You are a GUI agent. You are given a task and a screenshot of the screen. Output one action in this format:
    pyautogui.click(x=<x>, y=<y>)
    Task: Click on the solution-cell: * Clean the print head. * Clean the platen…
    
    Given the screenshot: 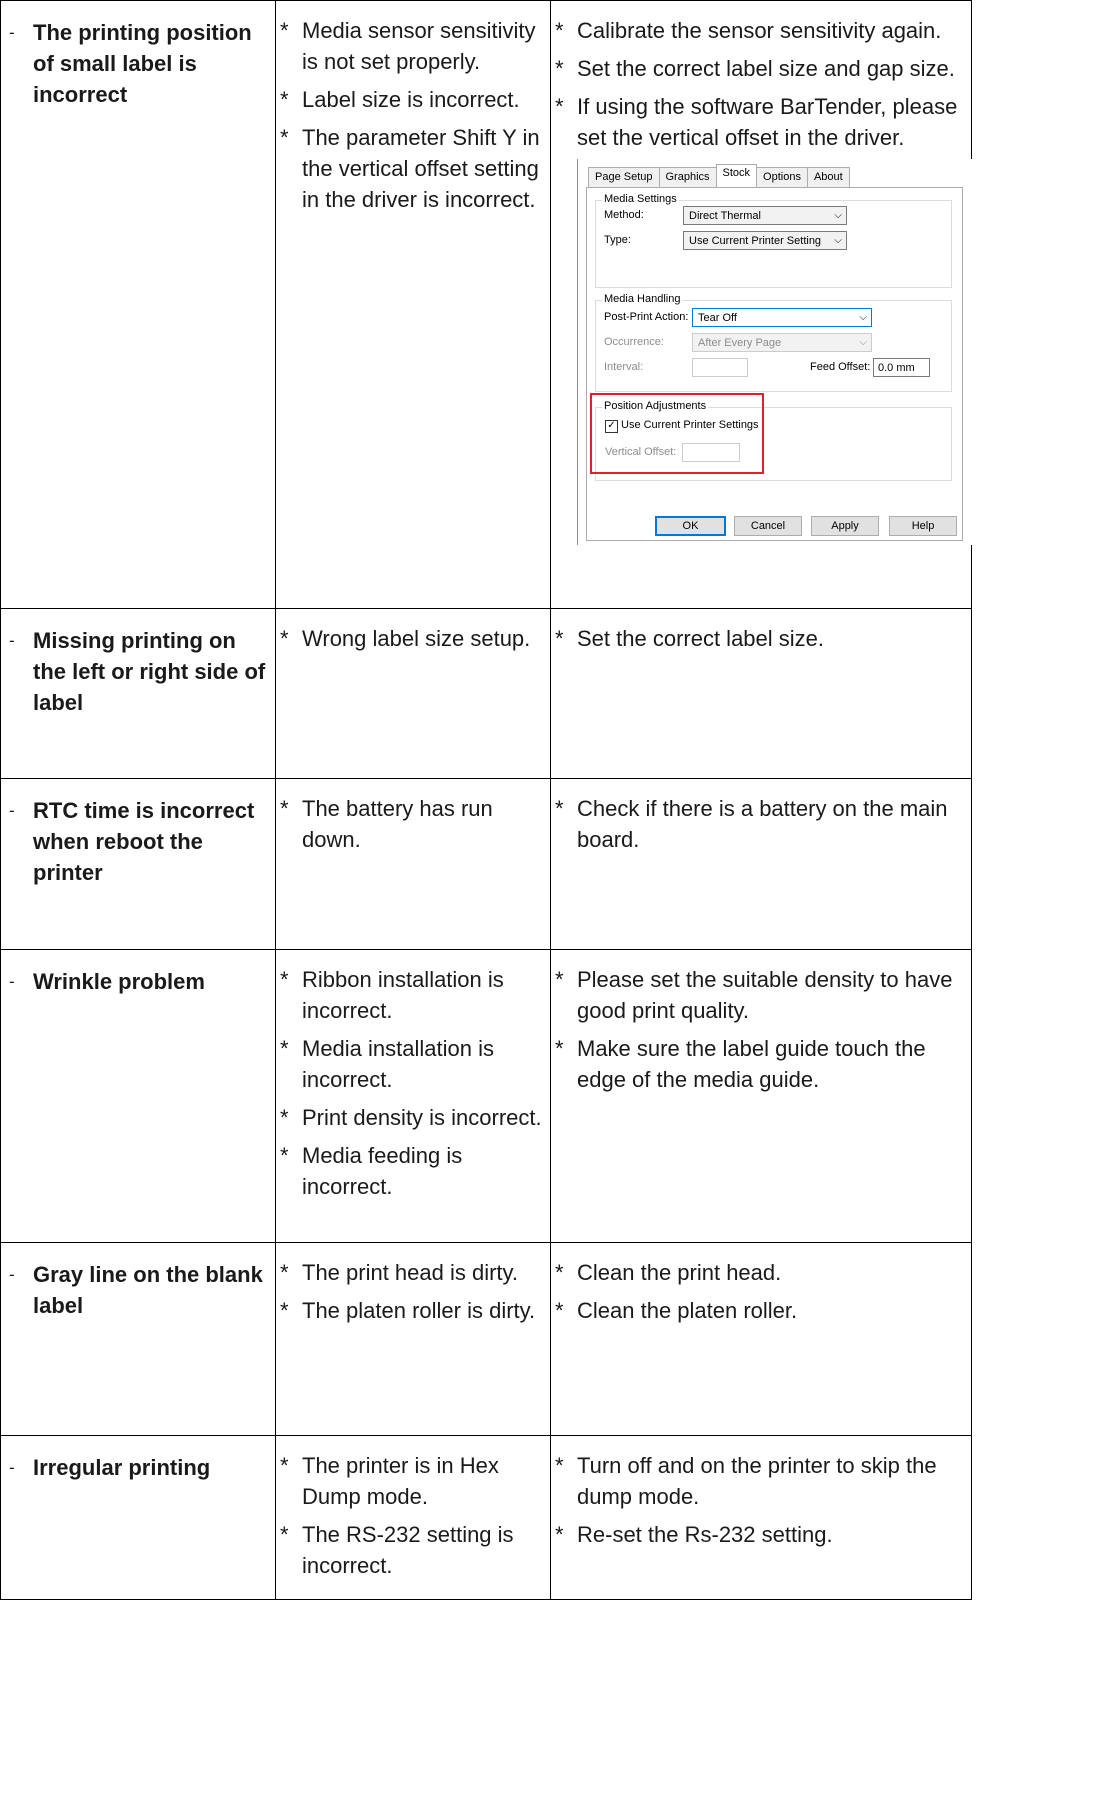 What is the action you would take?
    pyautogui.click(x=761, y=1339)
    